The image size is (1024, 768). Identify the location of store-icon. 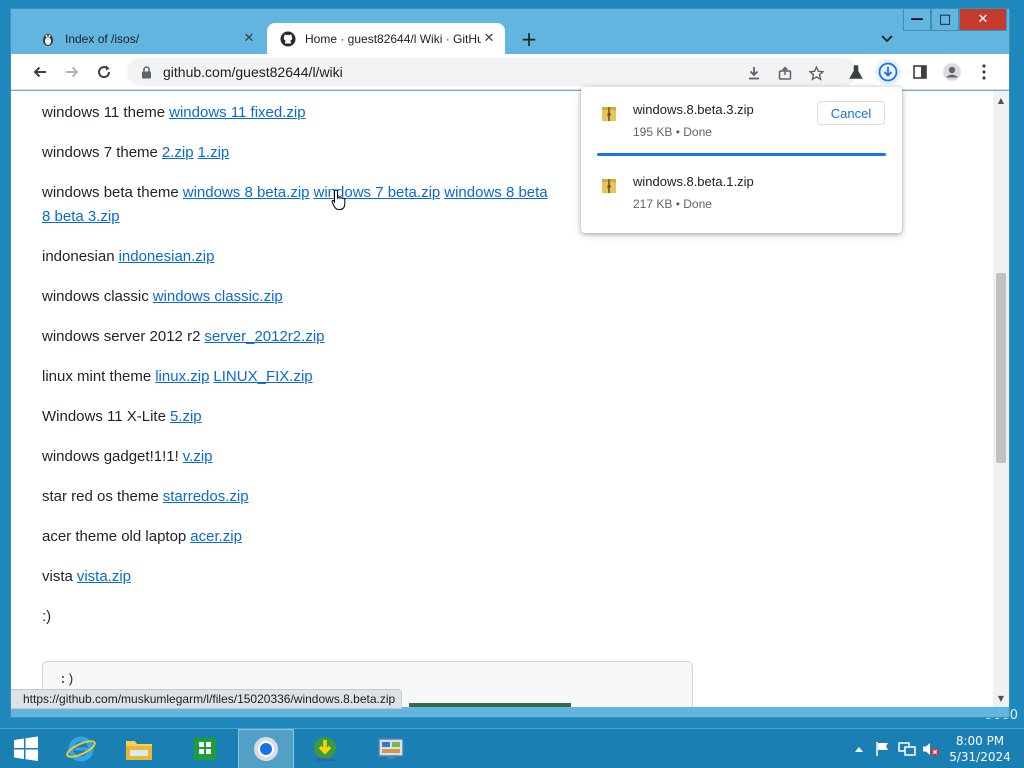
(205, 748).